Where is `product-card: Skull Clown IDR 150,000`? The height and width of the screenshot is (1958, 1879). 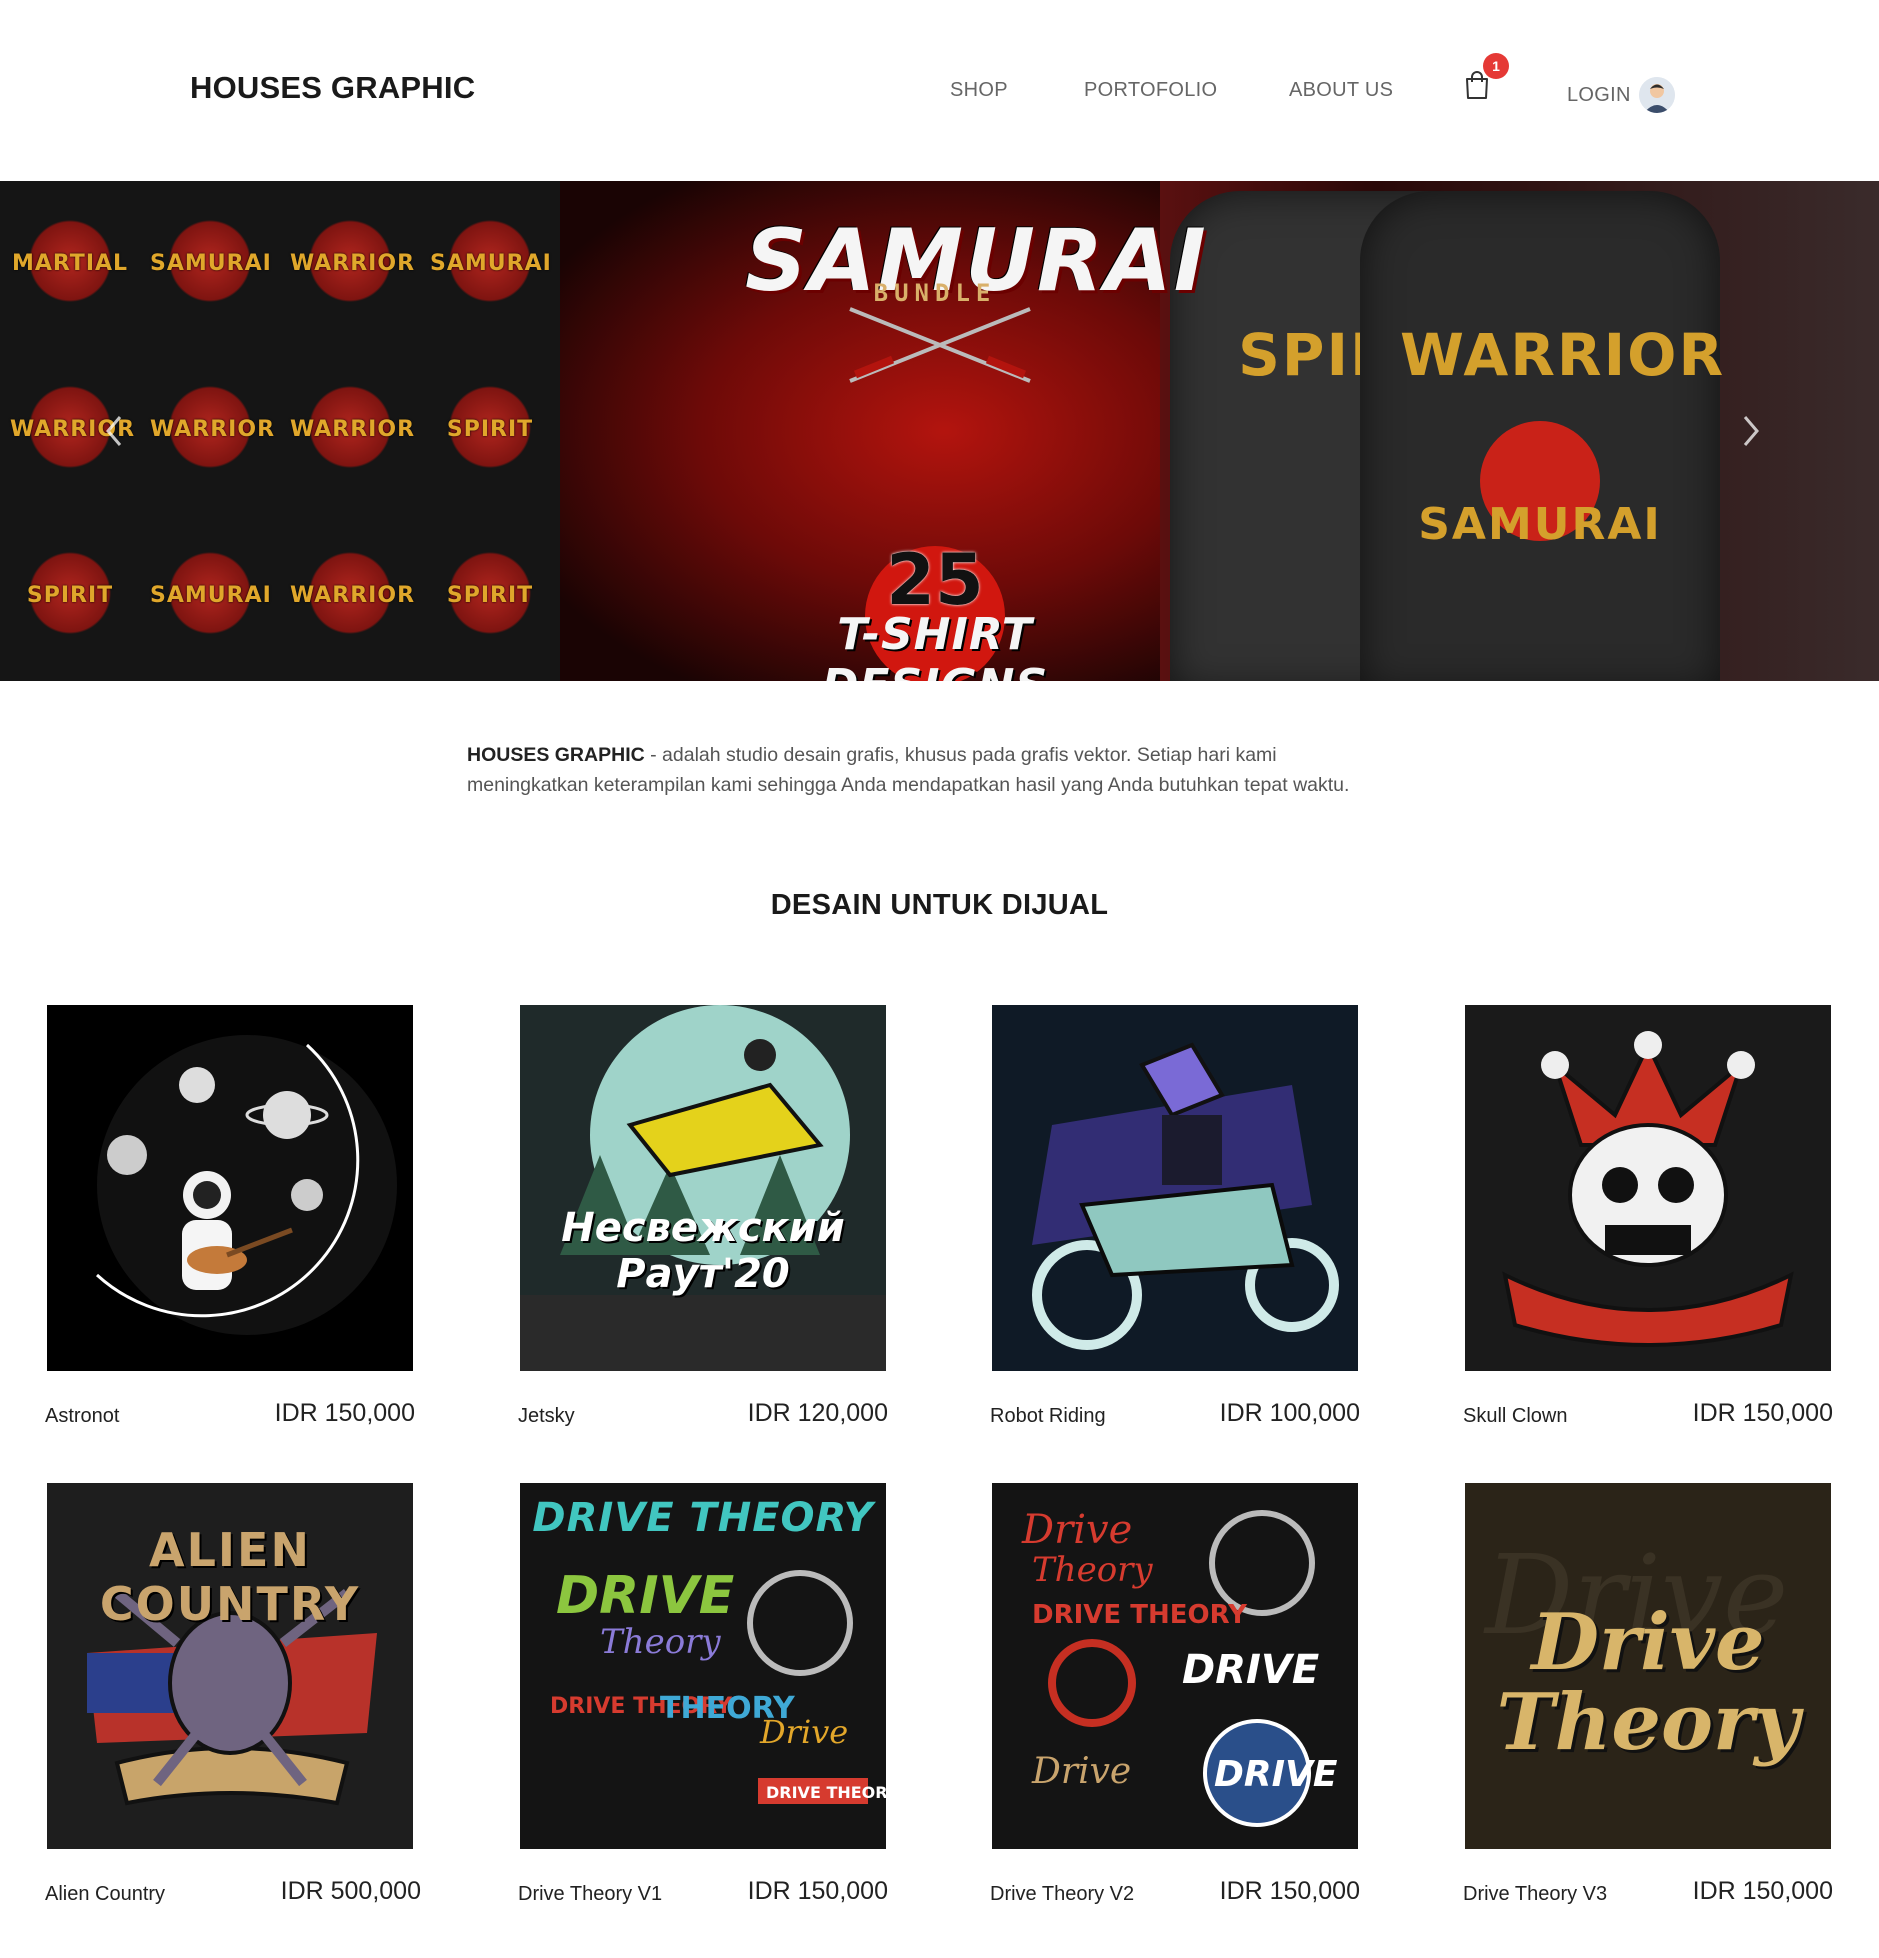
product-card: Skull Clown IDR 150,000 is located at coordinates (1648, 1220).